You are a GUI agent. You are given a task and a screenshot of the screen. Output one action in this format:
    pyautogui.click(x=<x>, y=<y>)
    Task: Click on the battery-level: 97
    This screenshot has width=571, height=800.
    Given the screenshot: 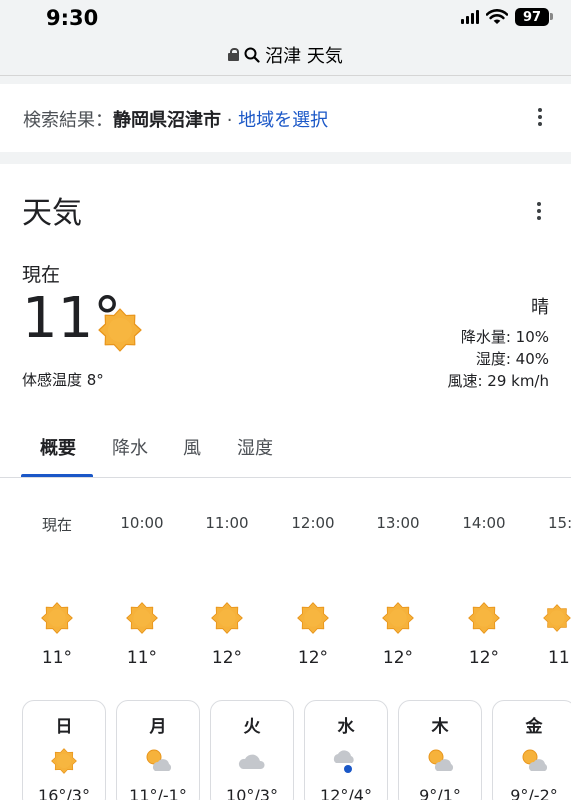 What is the action you would take?
    pyautogui.click(x=532, y=17)
    